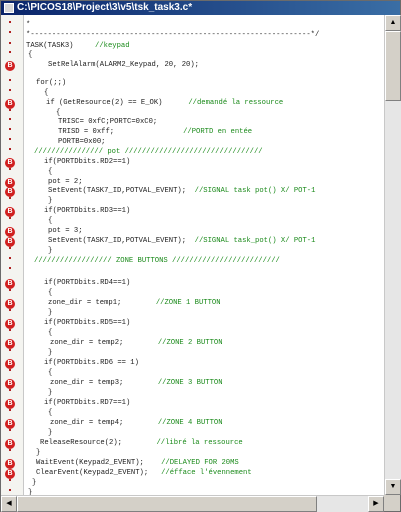 The height and width of the screenshot is (512, 401). Describe the element at coordinates (87, 211) in the screenshot. I see `code-line: if(PORTDbits.RD3==1)` at that location.